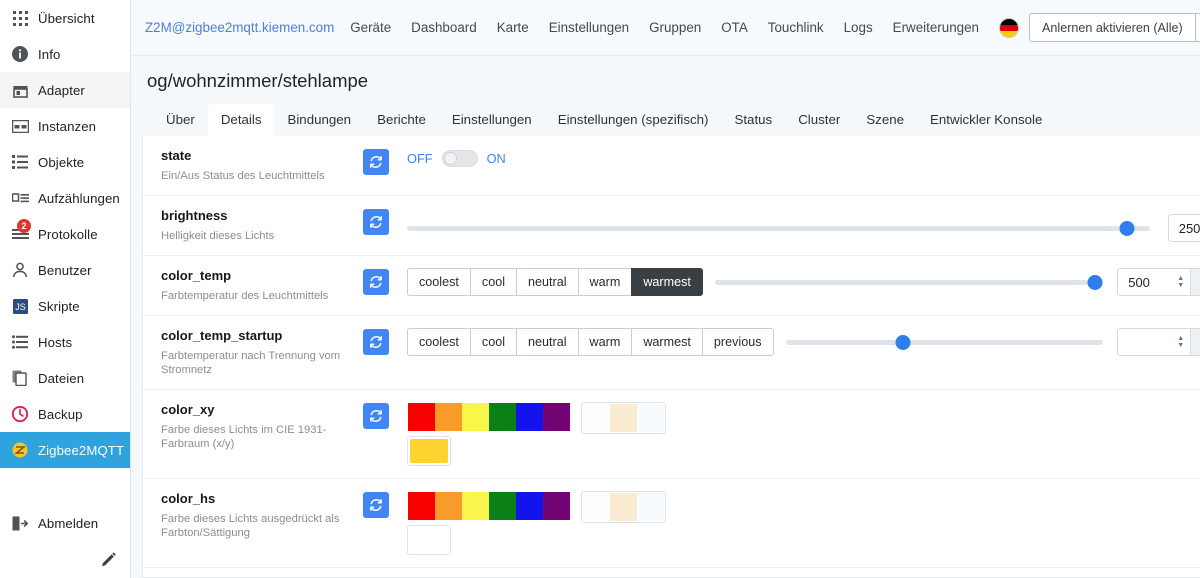 The width and height of the screenshot is (1200, 578). What do you see at coordinates (450, 158) in the screenshot?
I see `toggle-knob` at bounding box center [450, 158].